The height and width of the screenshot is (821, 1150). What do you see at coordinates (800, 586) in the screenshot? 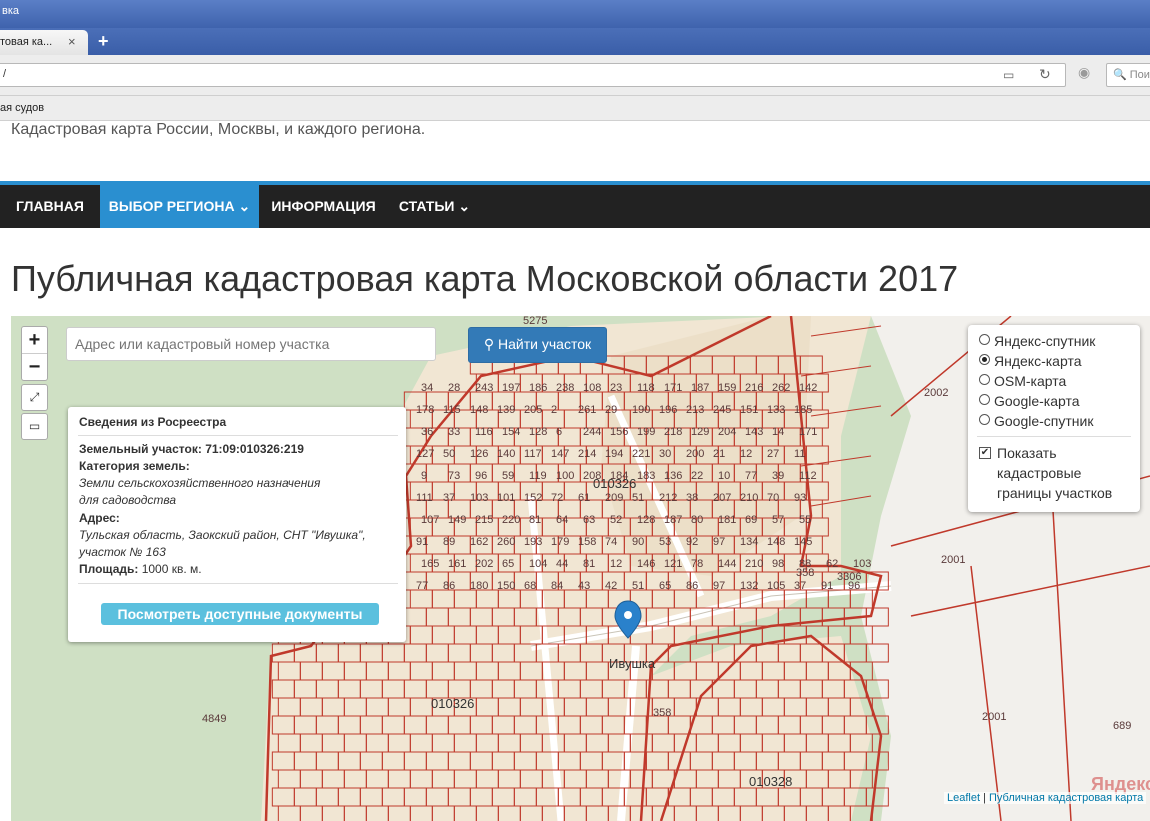
I see `parcel-number-label: 37` at bounding box center [800, 586].